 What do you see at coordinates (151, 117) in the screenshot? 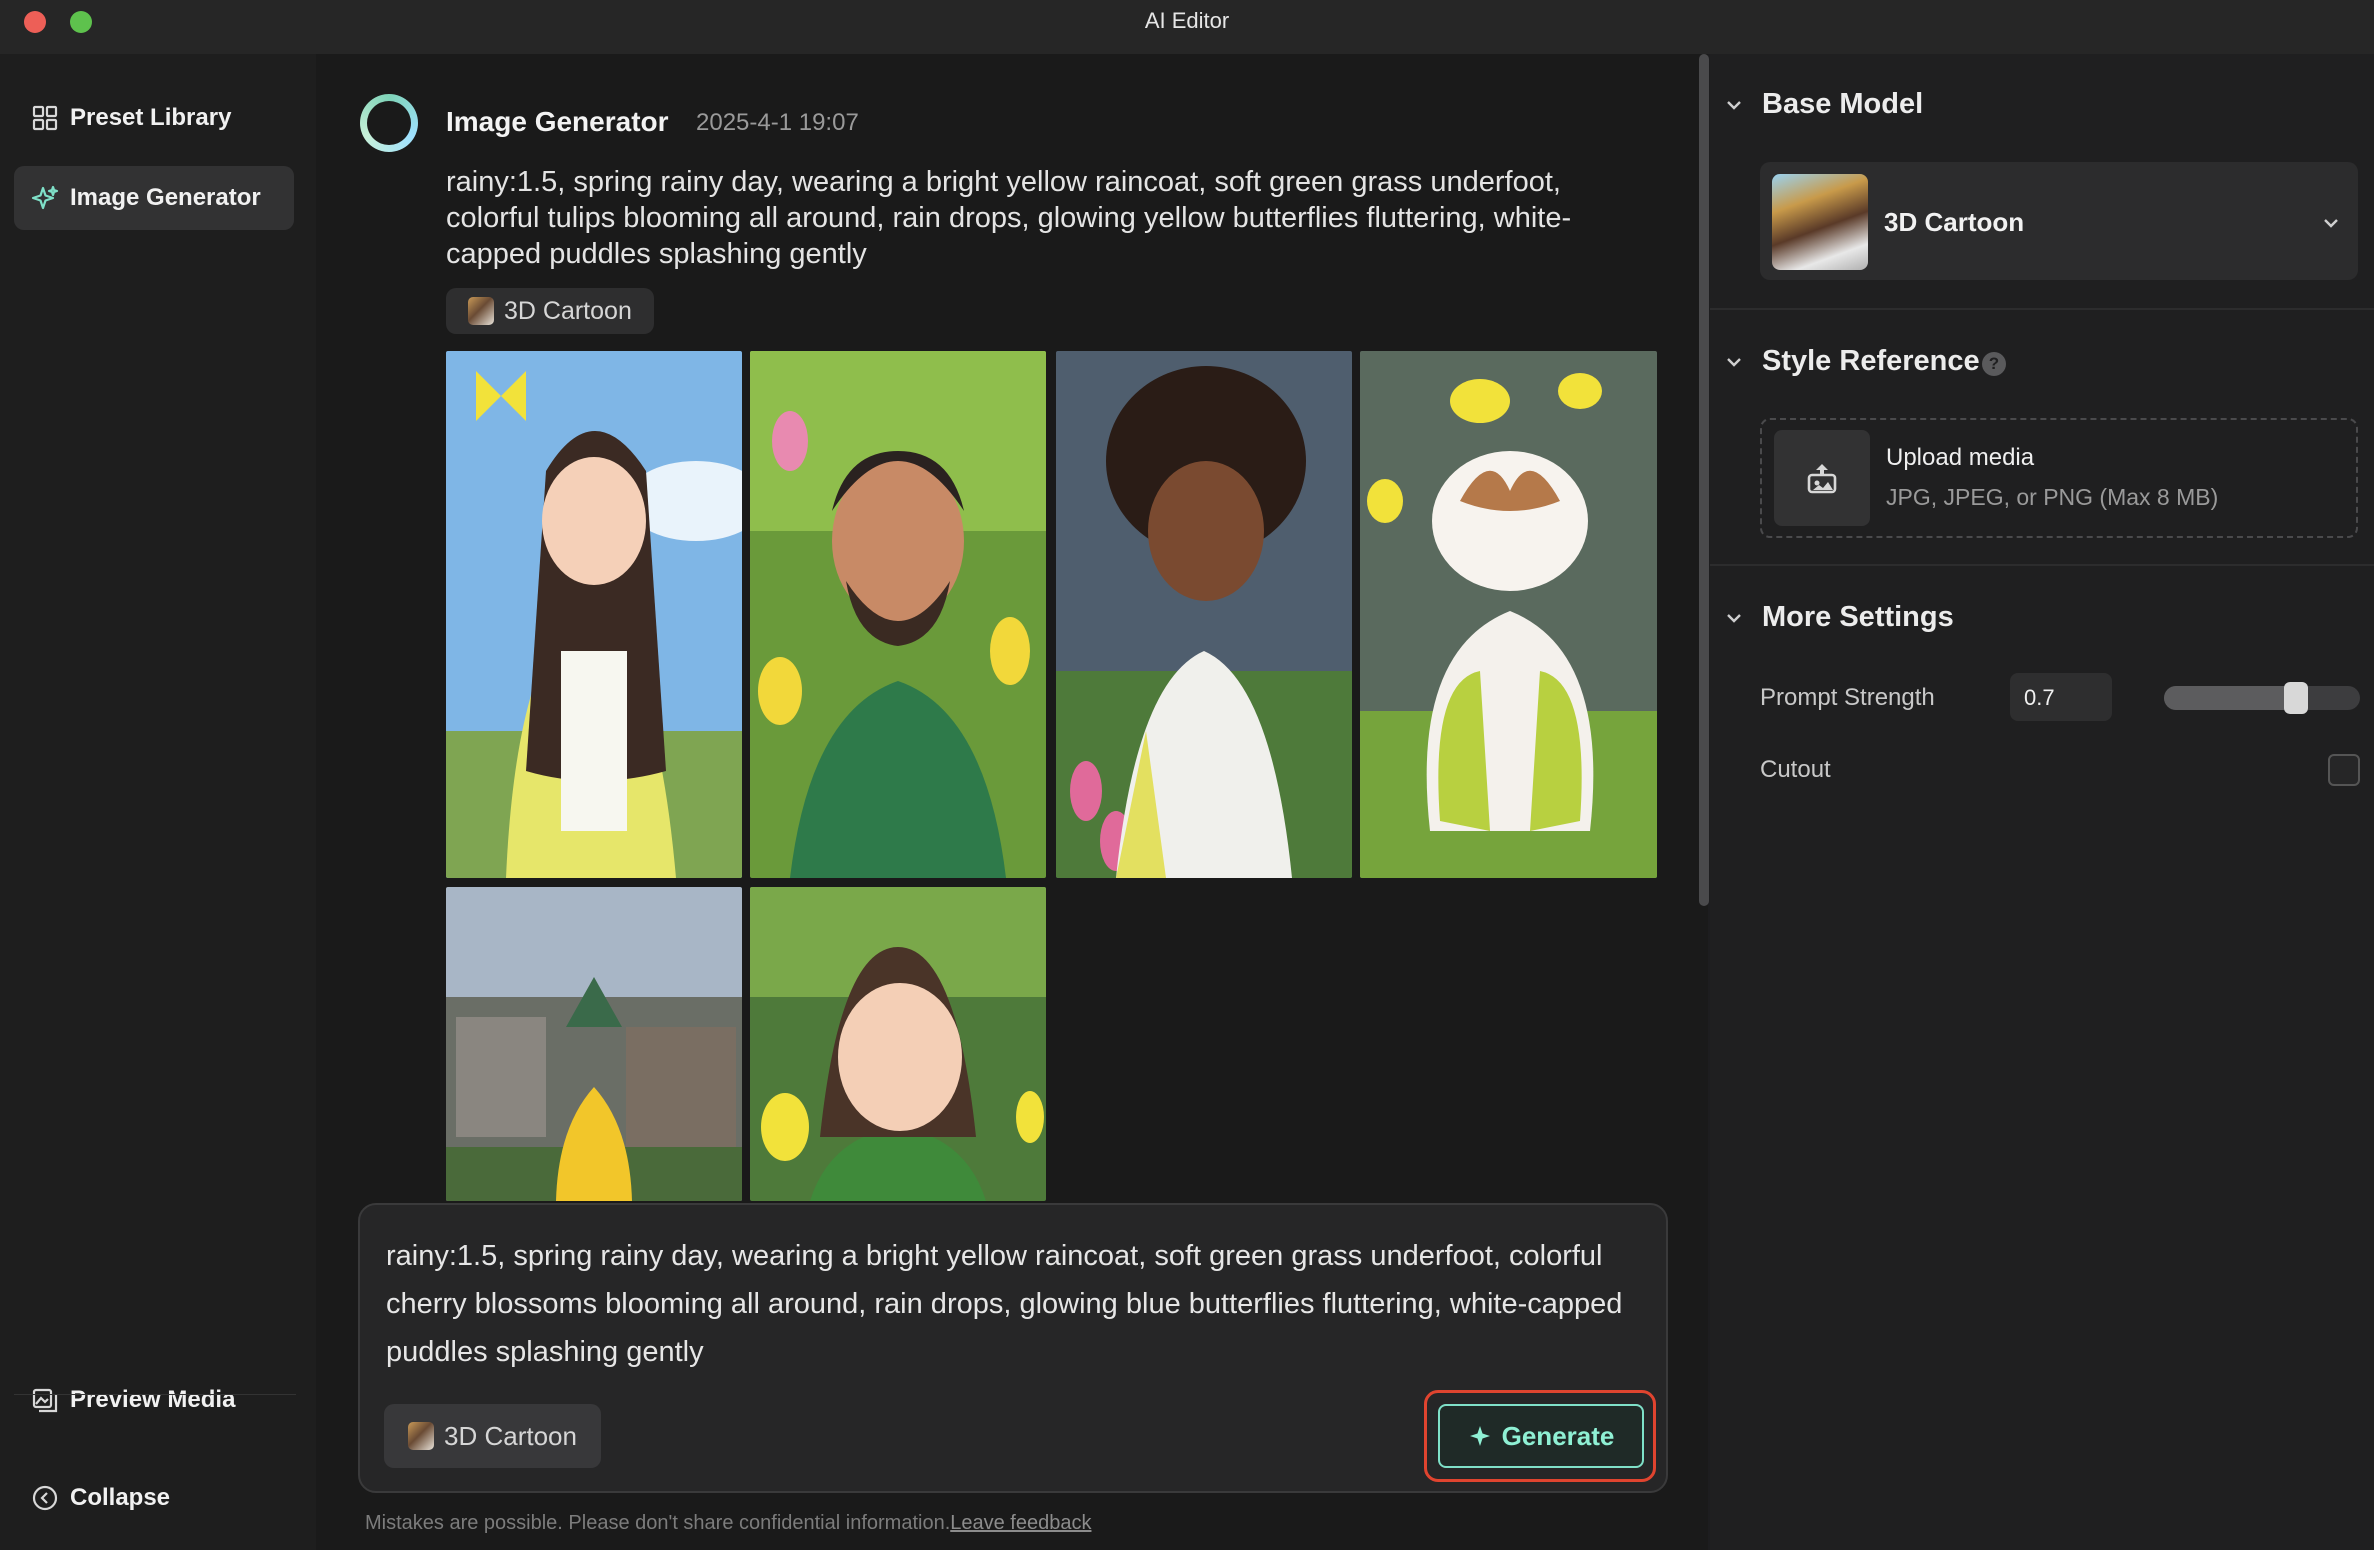
I see `sidebar-item-label: Preset Library` at bounding box center [151, 117].